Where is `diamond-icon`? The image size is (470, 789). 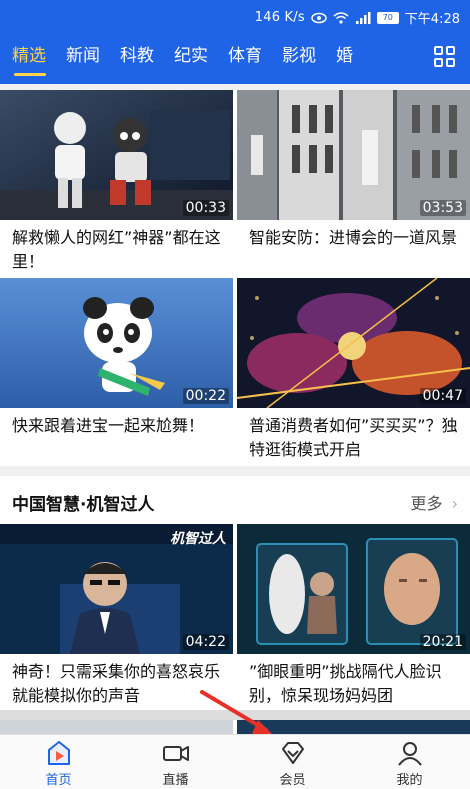
diamond-icon is located at coordinates (292, 753).